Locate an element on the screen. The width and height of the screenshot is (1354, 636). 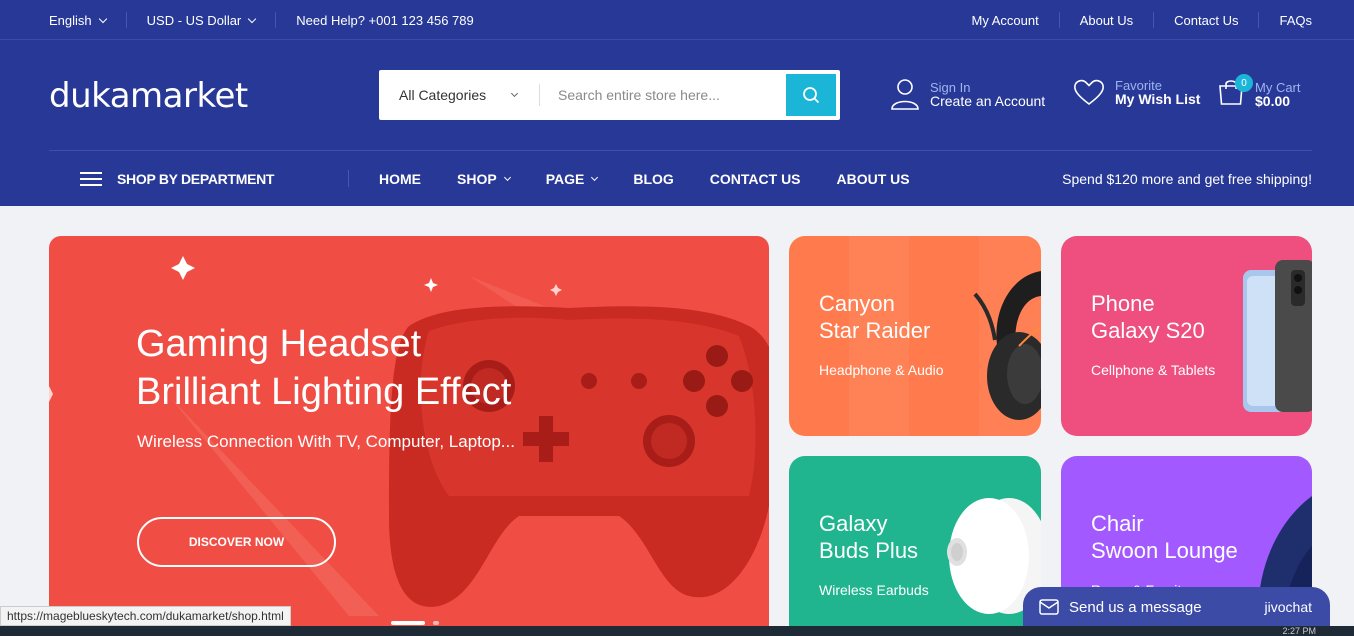
department-label: SHOP BY DEPARTMENT is located at coordinates (196, 178).